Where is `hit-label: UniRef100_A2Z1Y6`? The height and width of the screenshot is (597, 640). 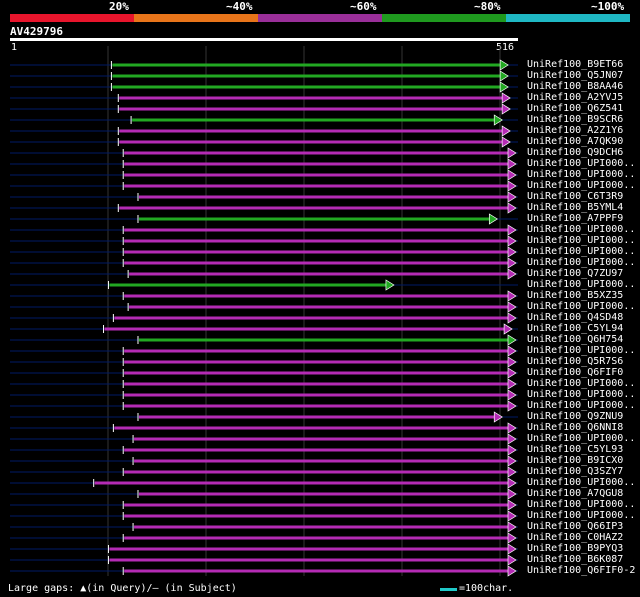 hit-label: UniRef100_A2Z1Y6 is located at coordinates (575, 130).